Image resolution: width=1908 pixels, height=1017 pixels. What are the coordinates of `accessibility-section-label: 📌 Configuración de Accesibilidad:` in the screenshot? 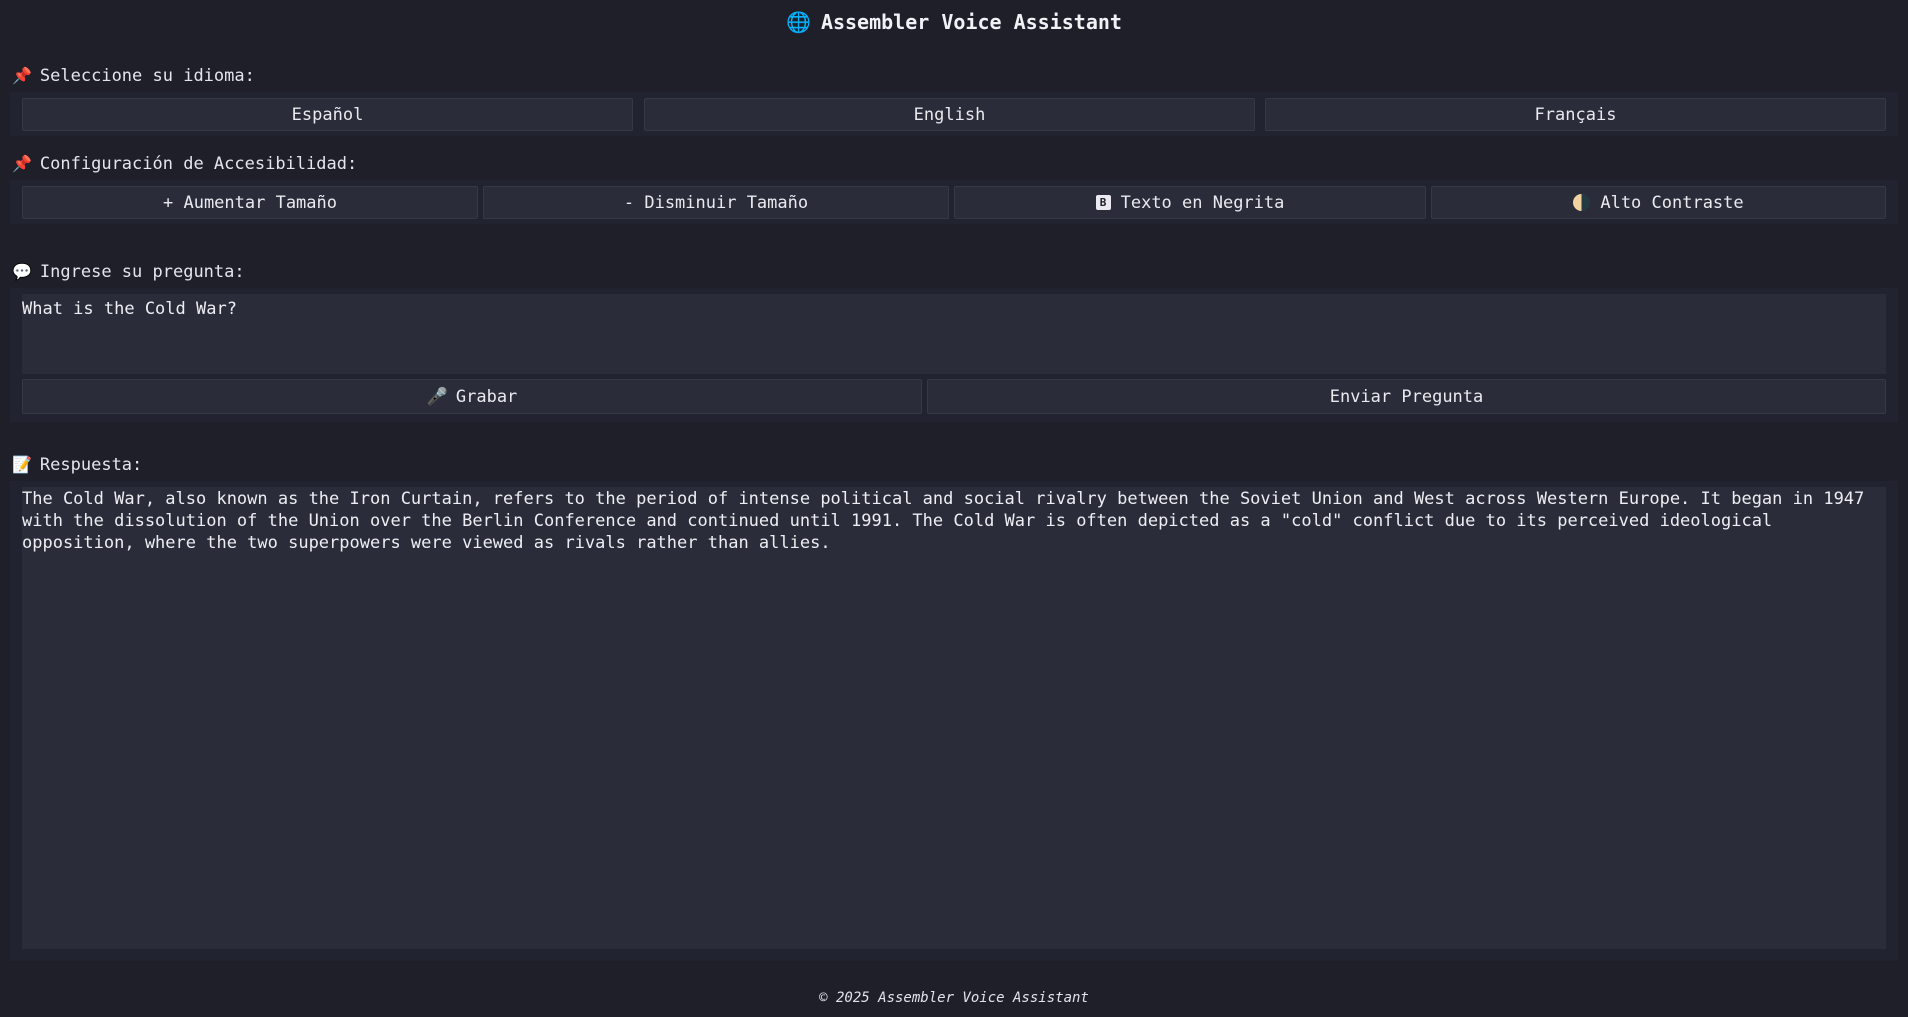 It's located at (184, 164).